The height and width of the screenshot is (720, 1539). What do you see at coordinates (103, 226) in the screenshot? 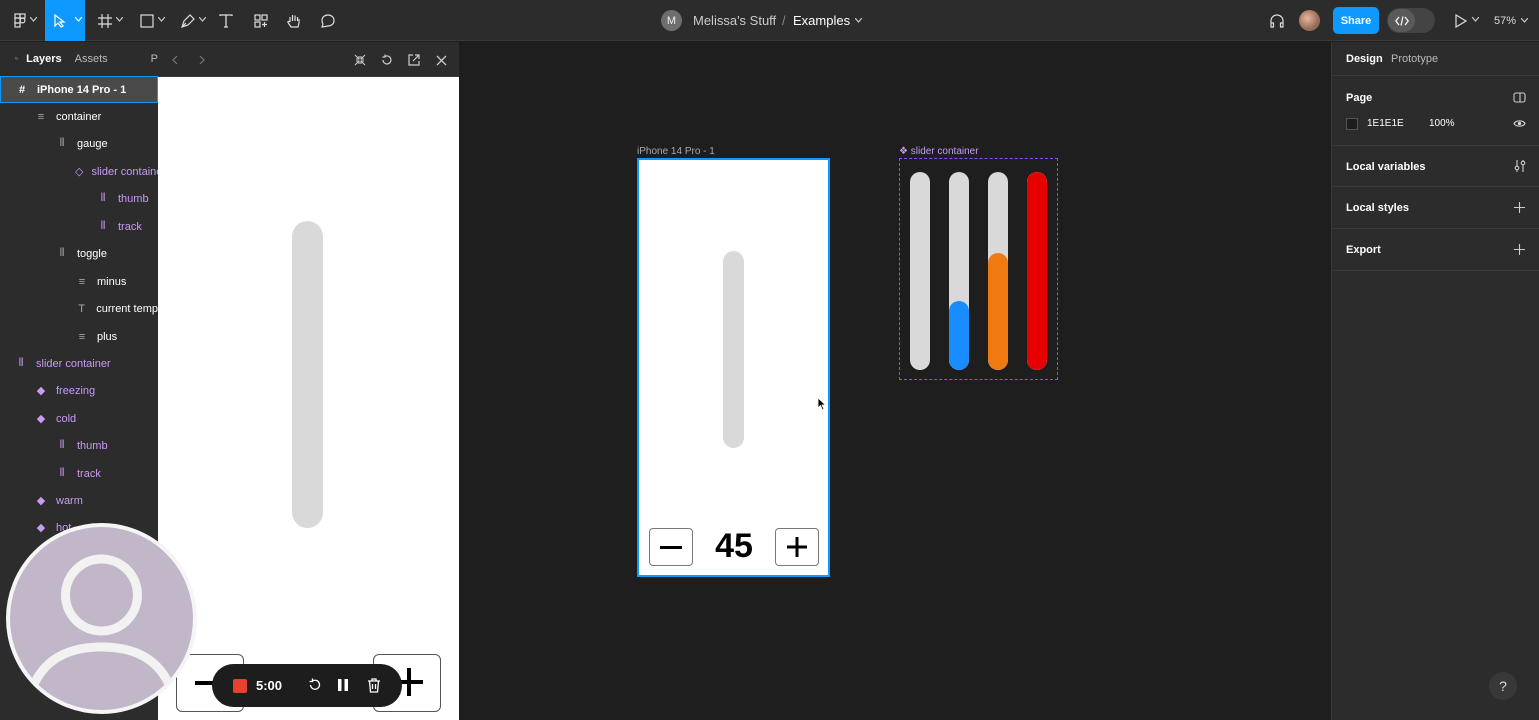
I see `autolayout-horizontal-icon: ⫴` at bounding box center [103, 226].